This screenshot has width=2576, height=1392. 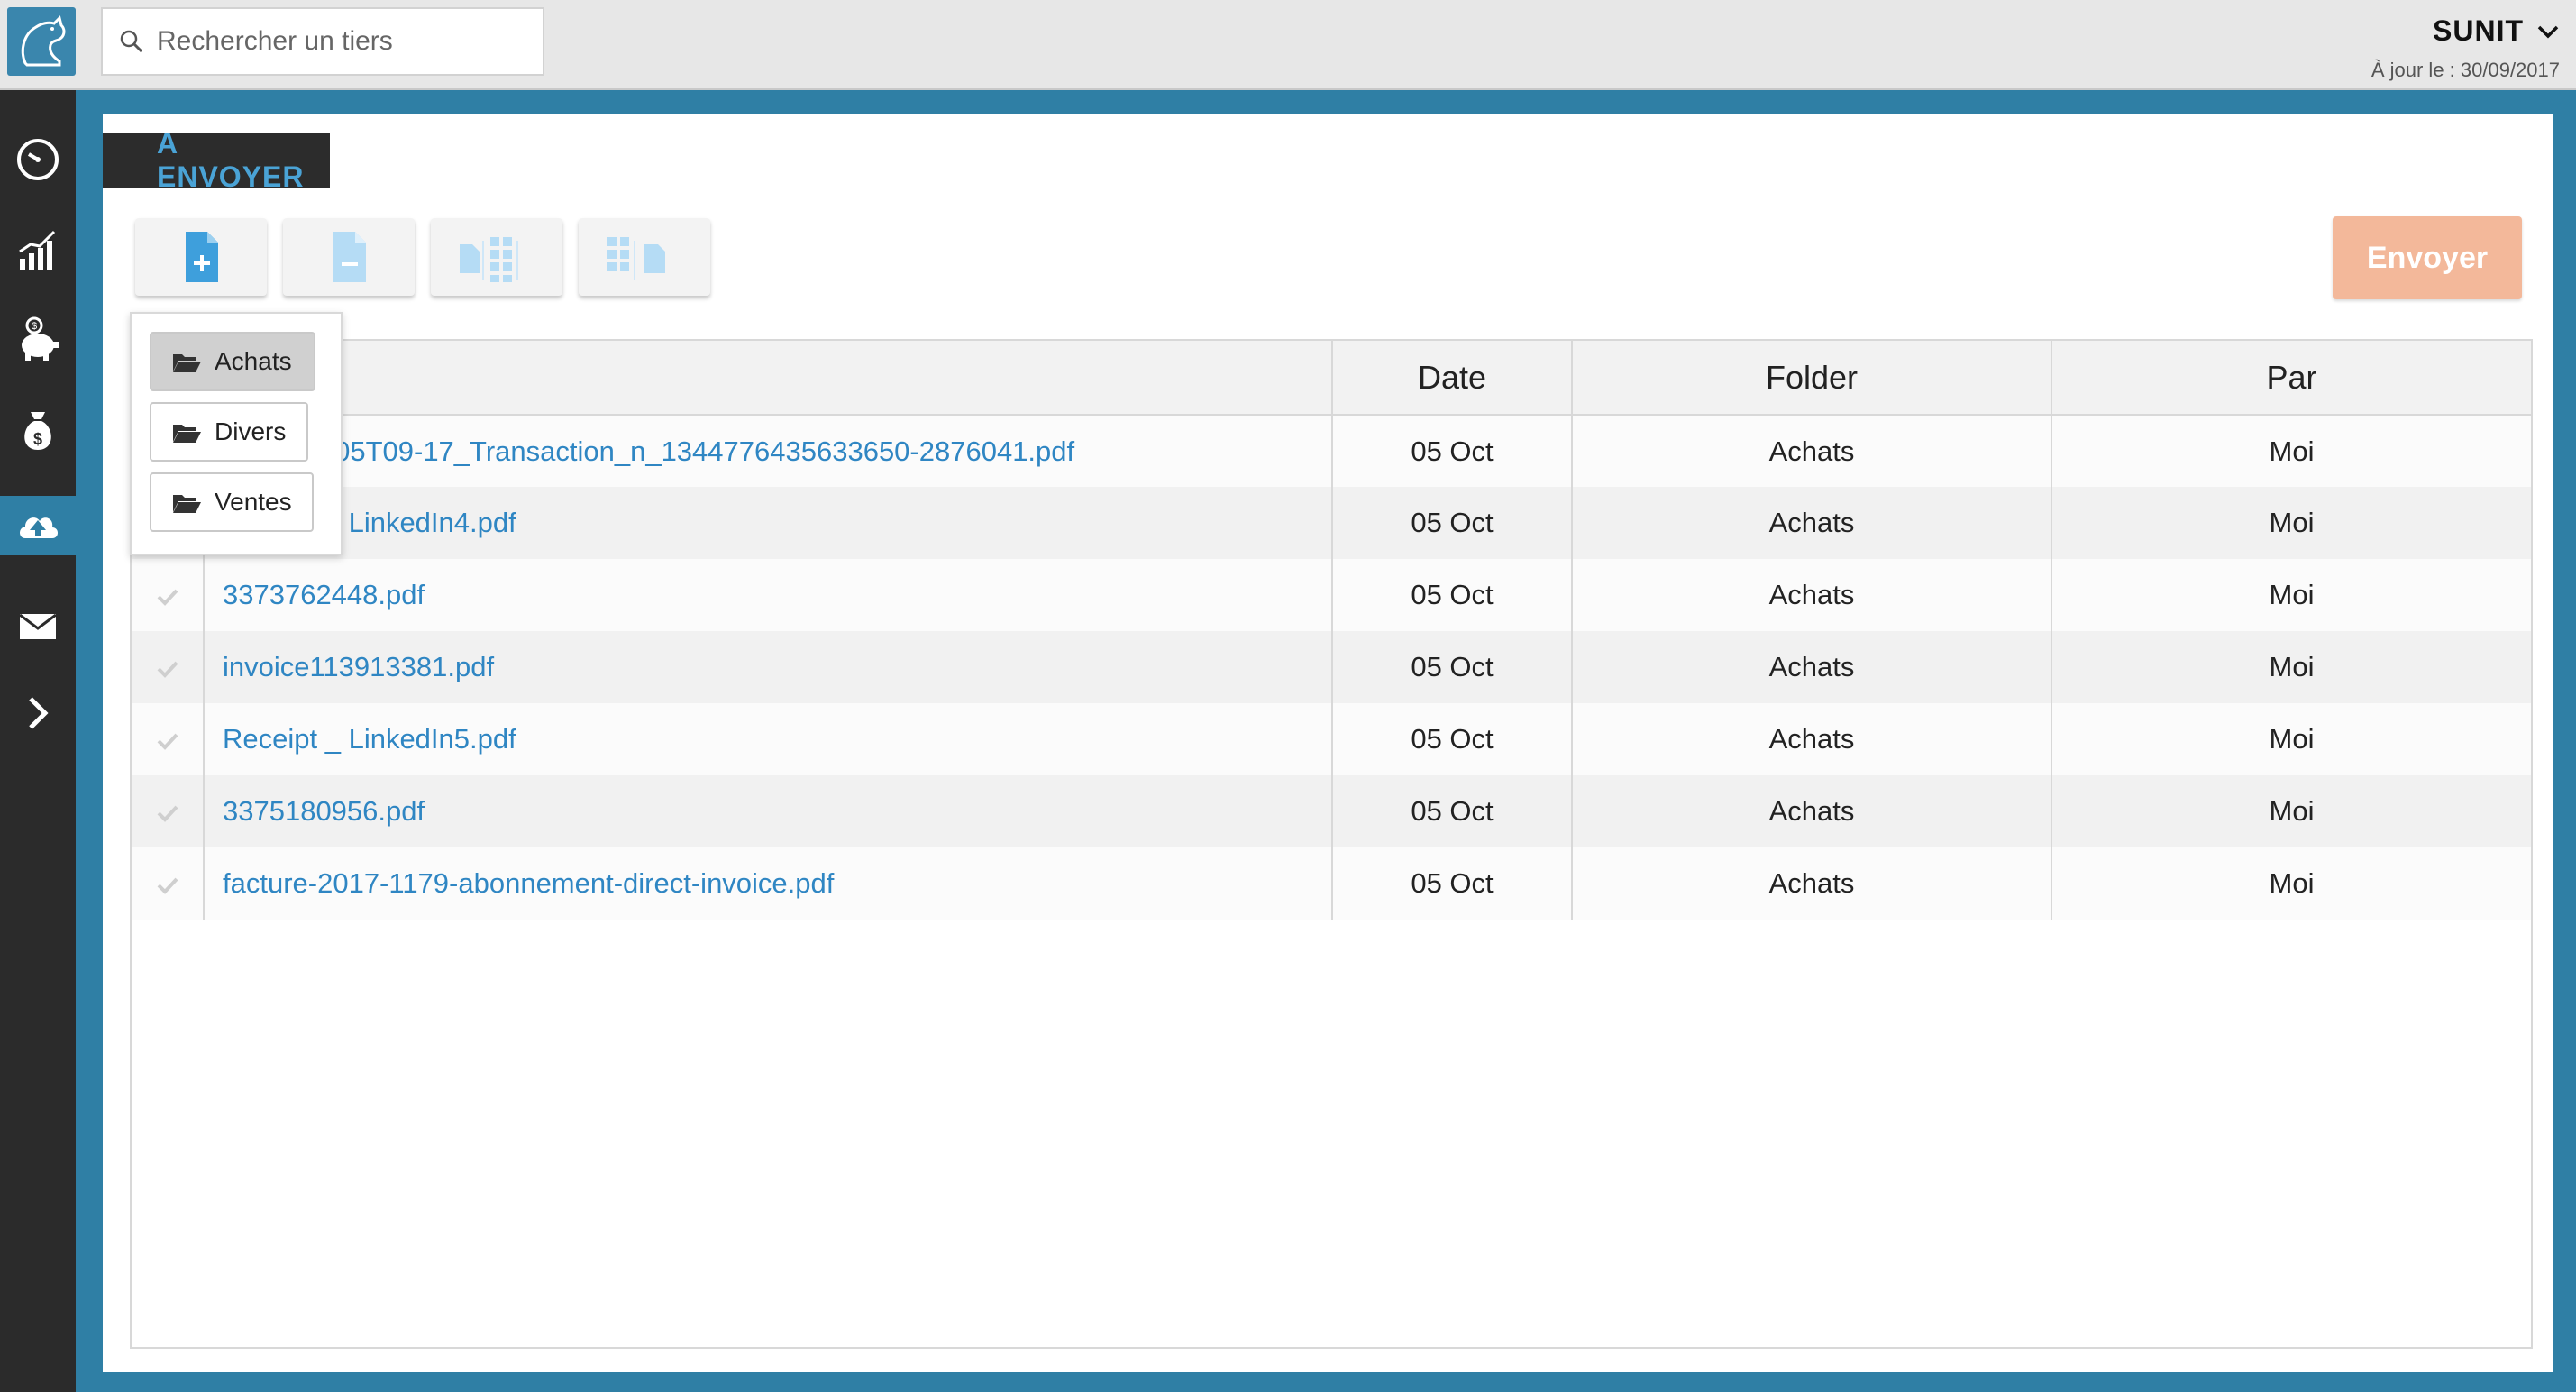 I want to click on folder-option-divers: Divers, so click(x=229, y=432).